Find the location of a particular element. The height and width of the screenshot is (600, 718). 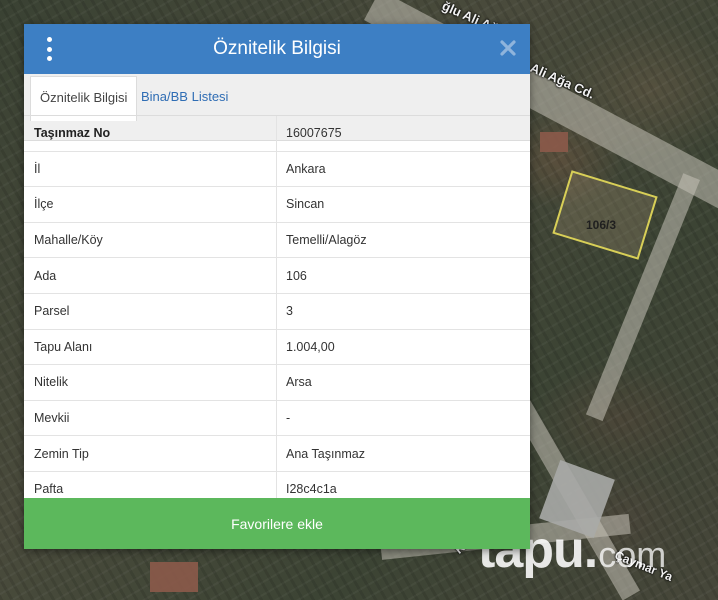

row-key: Mevkii is located at coordinates (150, 418).